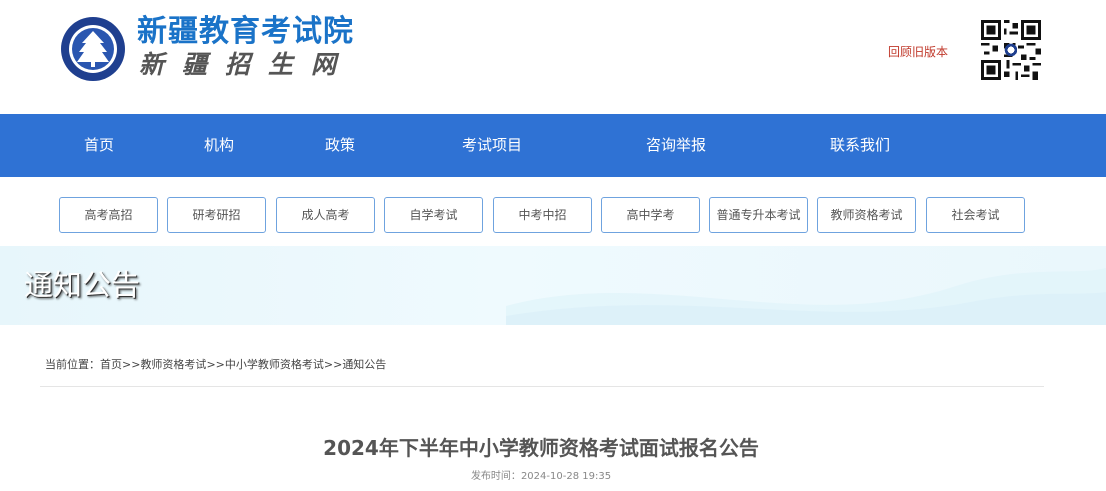 The width and height of the screenshot is (1106, 491). I want to click on breadcrumb-divider, so click(542, 386).